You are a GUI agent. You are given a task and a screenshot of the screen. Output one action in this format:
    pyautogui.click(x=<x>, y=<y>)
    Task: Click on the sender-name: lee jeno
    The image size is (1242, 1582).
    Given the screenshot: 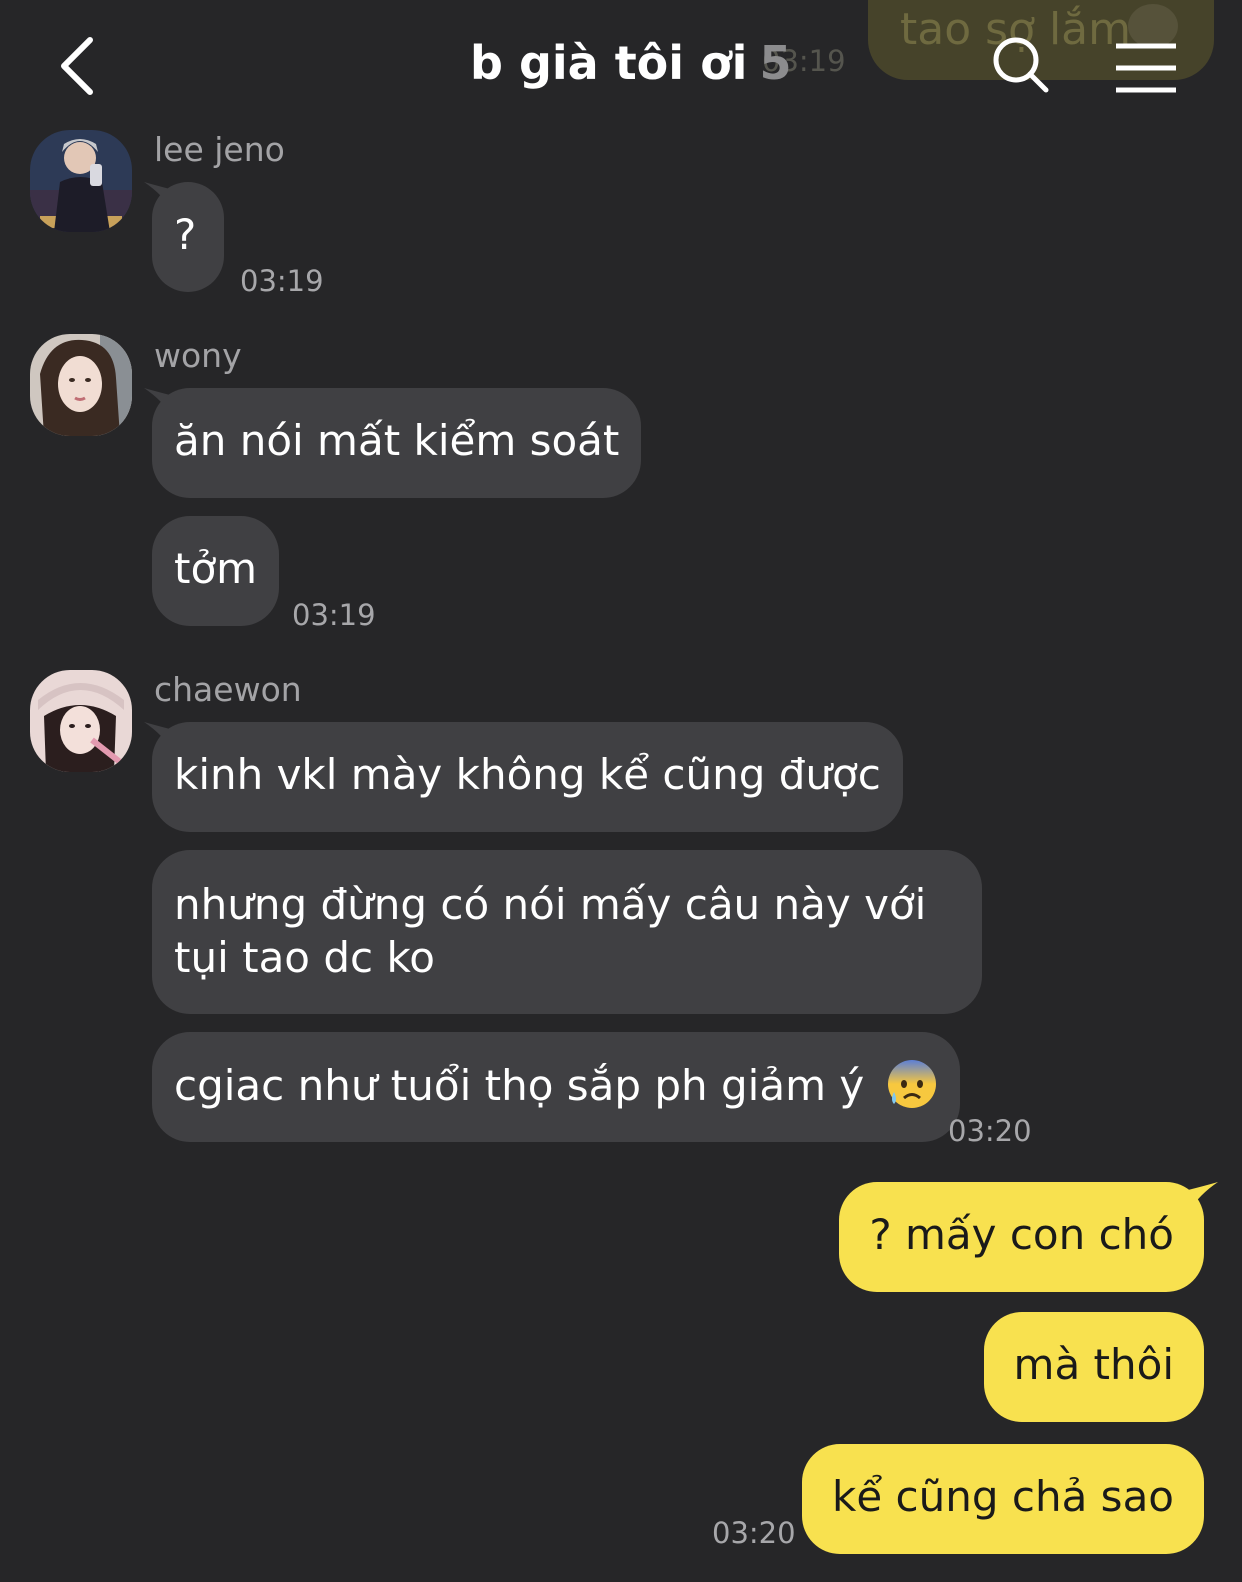 What is the action you would take?
    pyautogui.click(x=219, y=149)
    